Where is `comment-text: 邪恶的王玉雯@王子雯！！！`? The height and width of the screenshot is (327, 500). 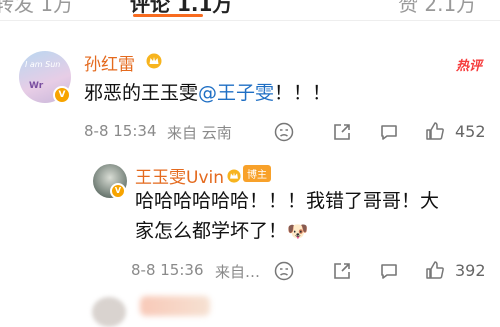
comment-text: 邪恶的王玉雯@王子雯！！！ is located at coordinates (207, 93).